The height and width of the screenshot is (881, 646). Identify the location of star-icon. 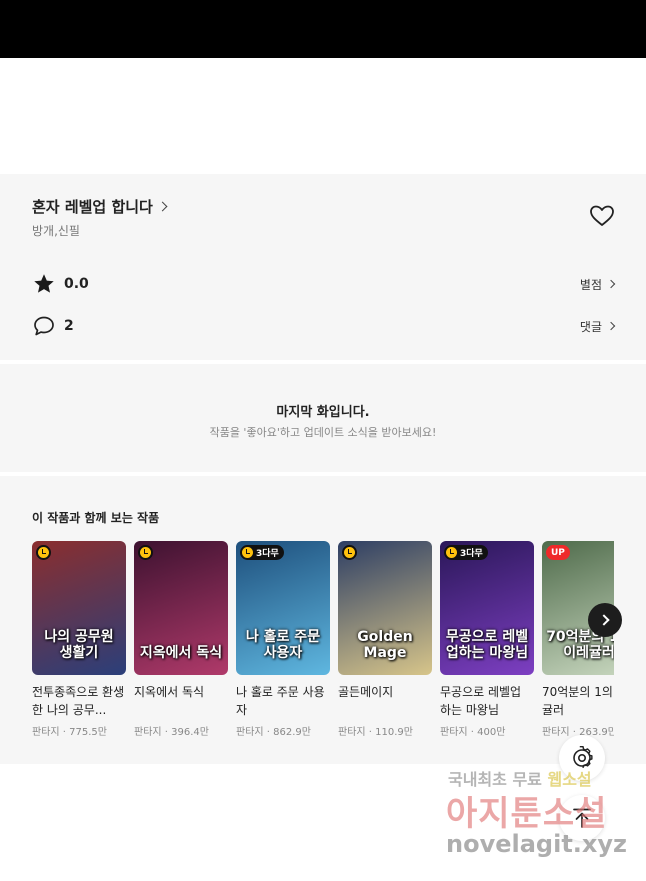
(44, 283).